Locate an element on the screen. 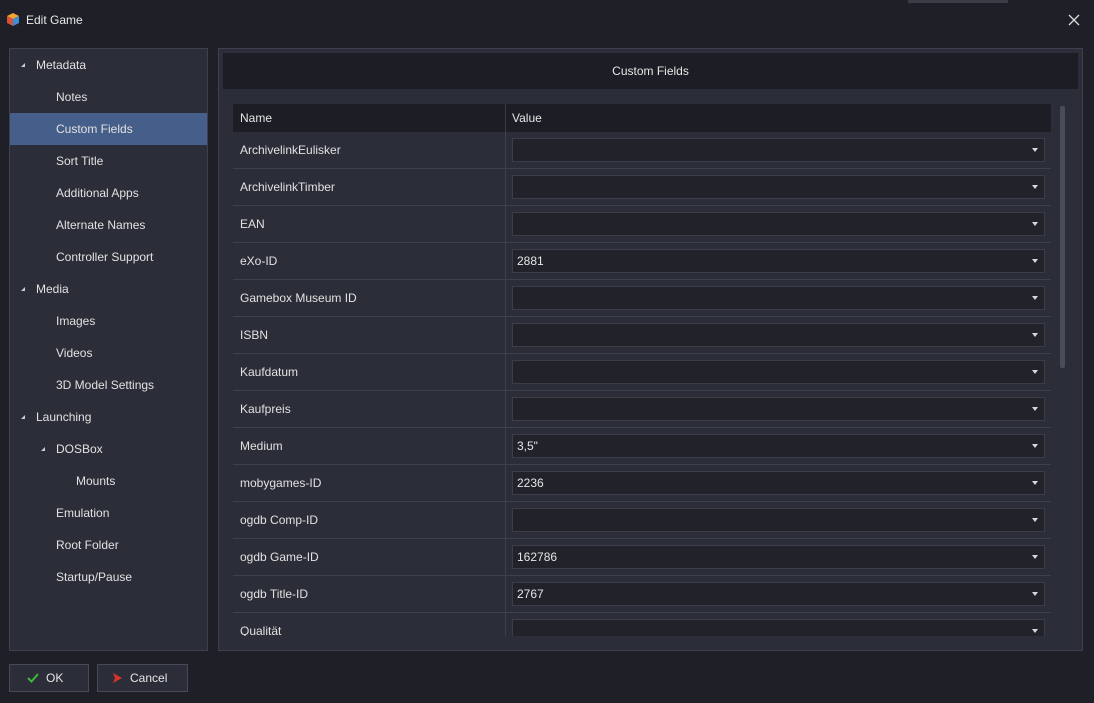  sidebar-item-metadata: Metadata is located at coordinates (108, 65).